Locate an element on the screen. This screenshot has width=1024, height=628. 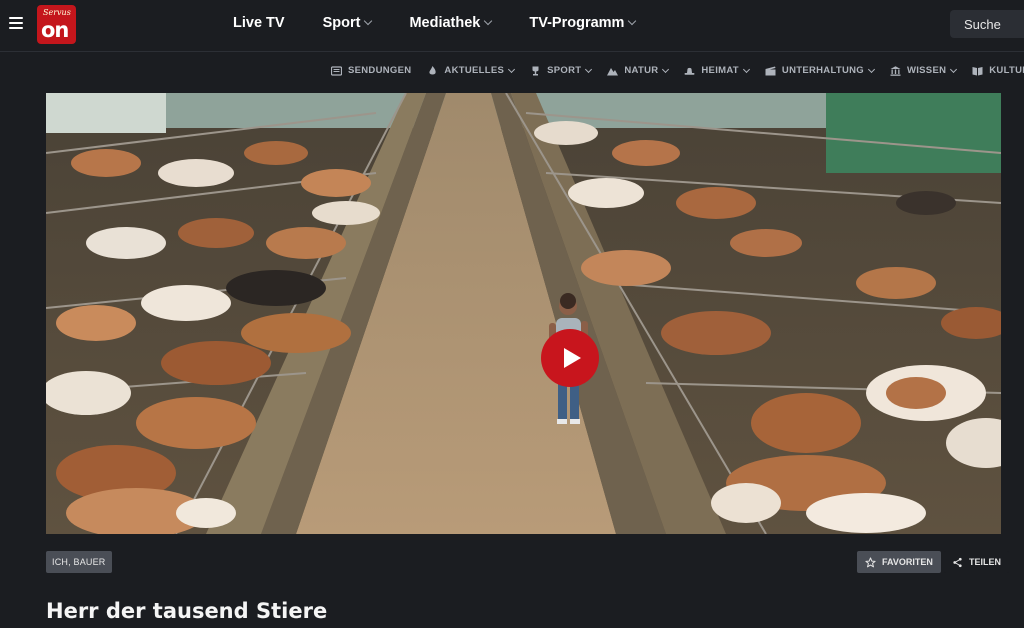
star-icon is located at coordinates (870, 562).